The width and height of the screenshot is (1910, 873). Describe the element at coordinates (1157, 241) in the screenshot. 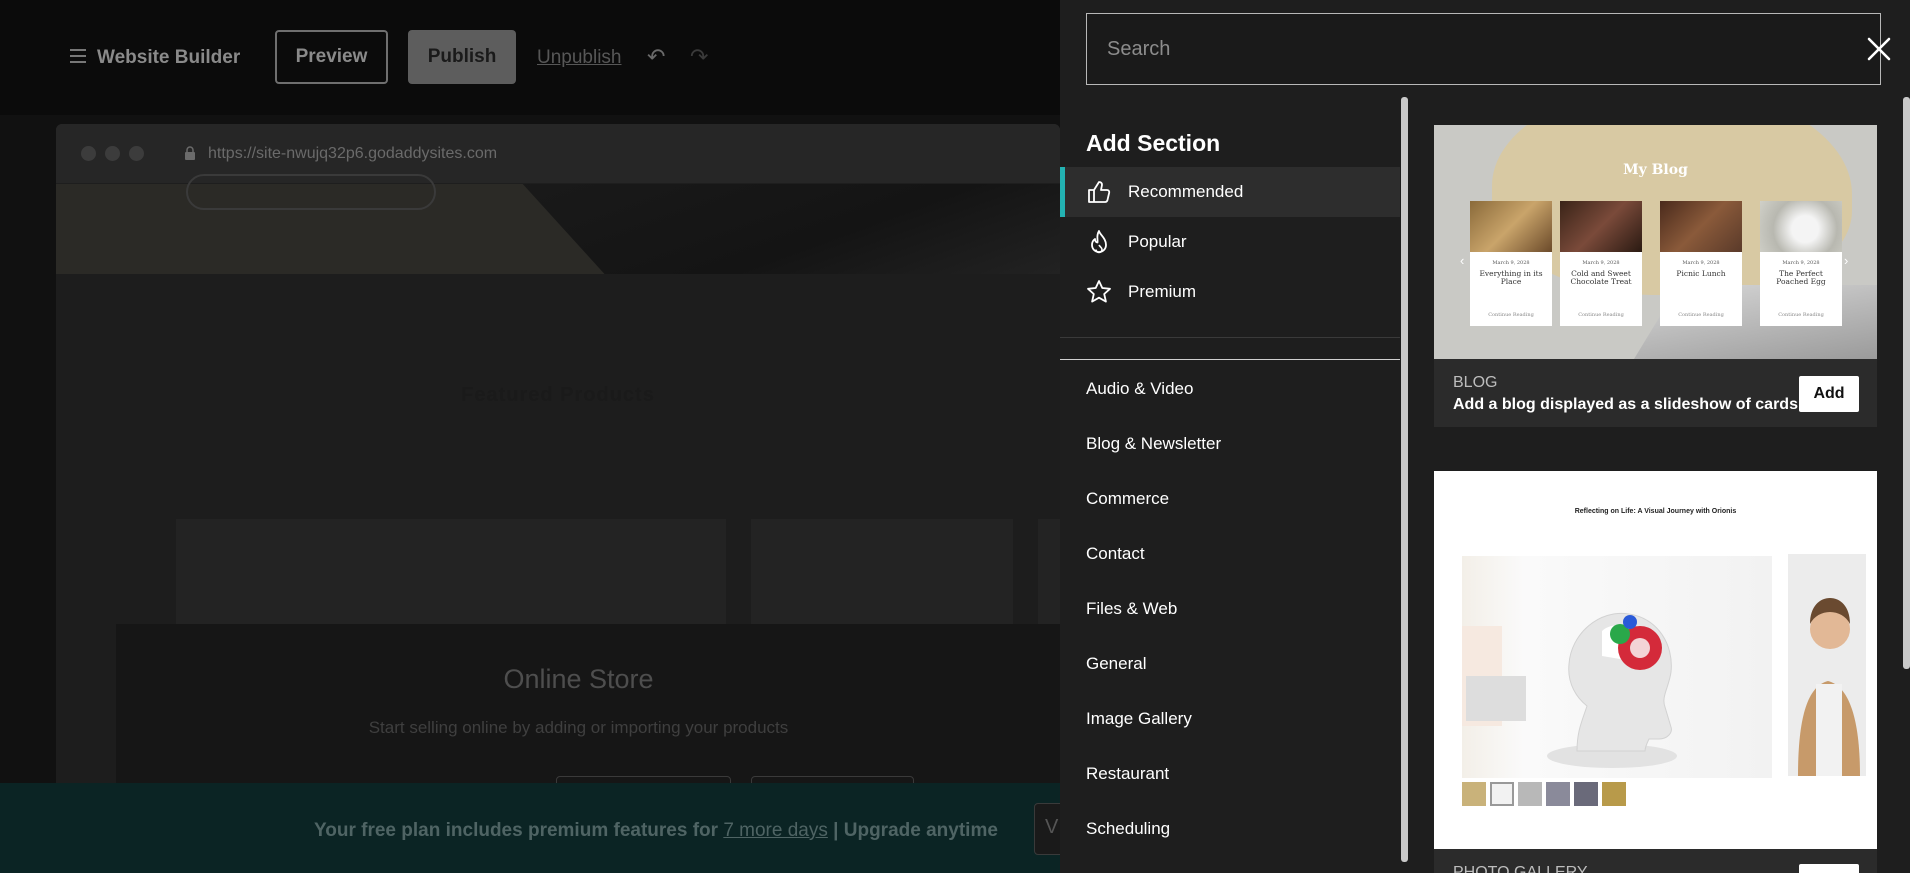

I see `filter-label: Popular` at that location.